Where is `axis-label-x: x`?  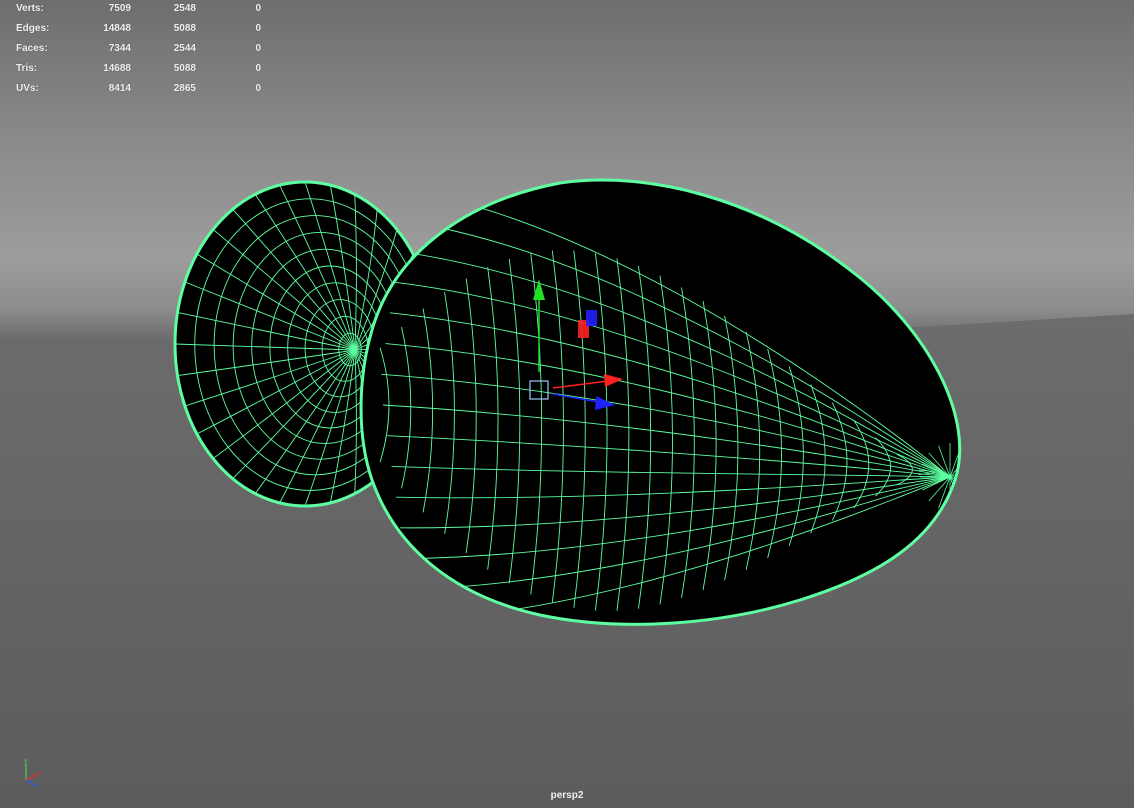 axis-label-x: x is located at coordinates (41, 773).